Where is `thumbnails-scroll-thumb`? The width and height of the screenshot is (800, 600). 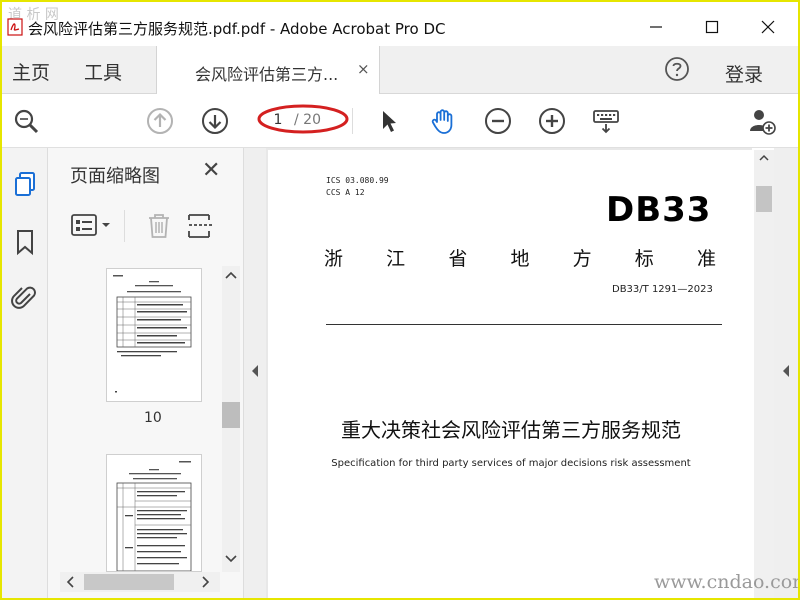
thumbnails-scroll-thumb is located at coordinates (231, 415).